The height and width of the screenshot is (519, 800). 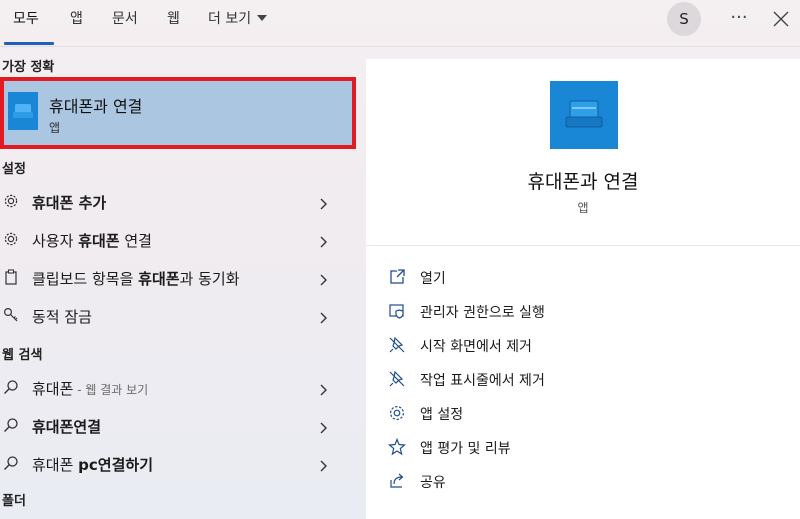 What do you see at coordinates (11, 277) in the screenshot?
I see `clipboard-icon` at bounding box center [11, 277].